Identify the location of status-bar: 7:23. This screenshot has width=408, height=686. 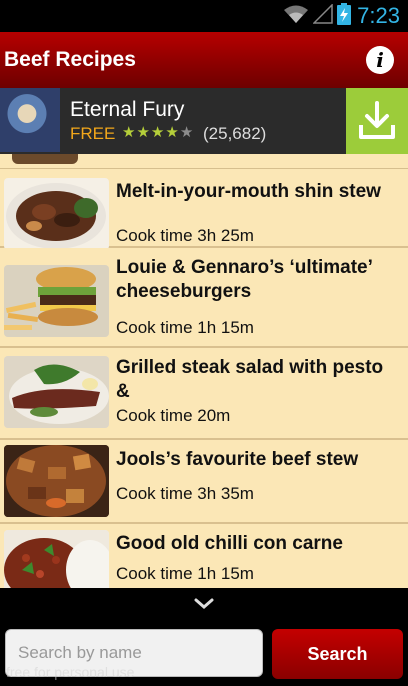
(204, 16).